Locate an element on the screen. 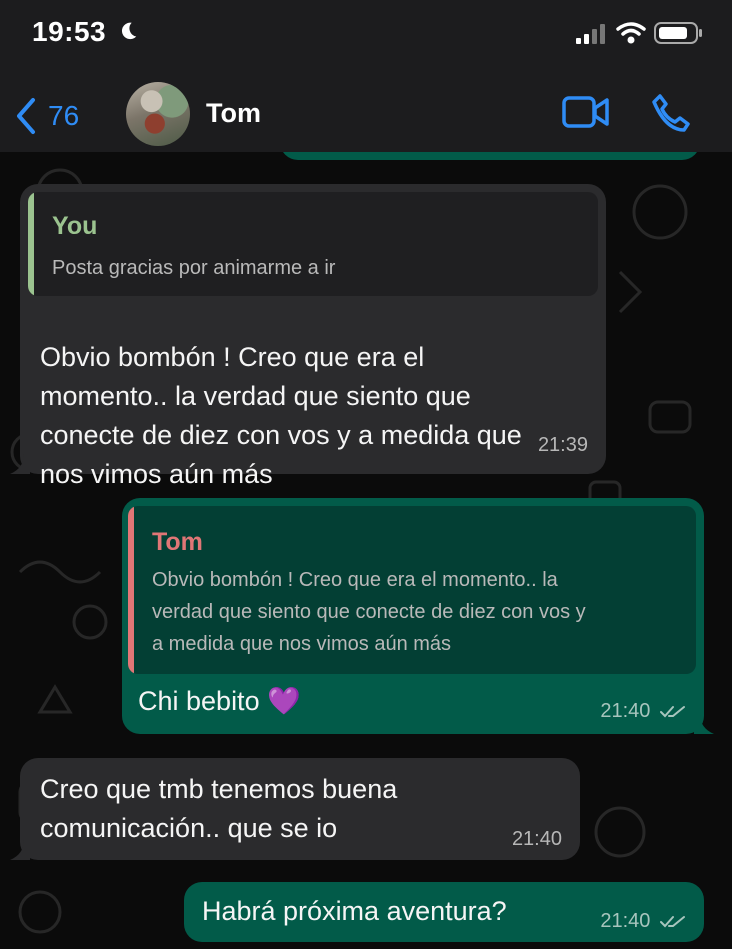 This screenshot has width=732, height=949. message-line: Obvio bombón ! Creo que era el is located at coordinates (232, 357).